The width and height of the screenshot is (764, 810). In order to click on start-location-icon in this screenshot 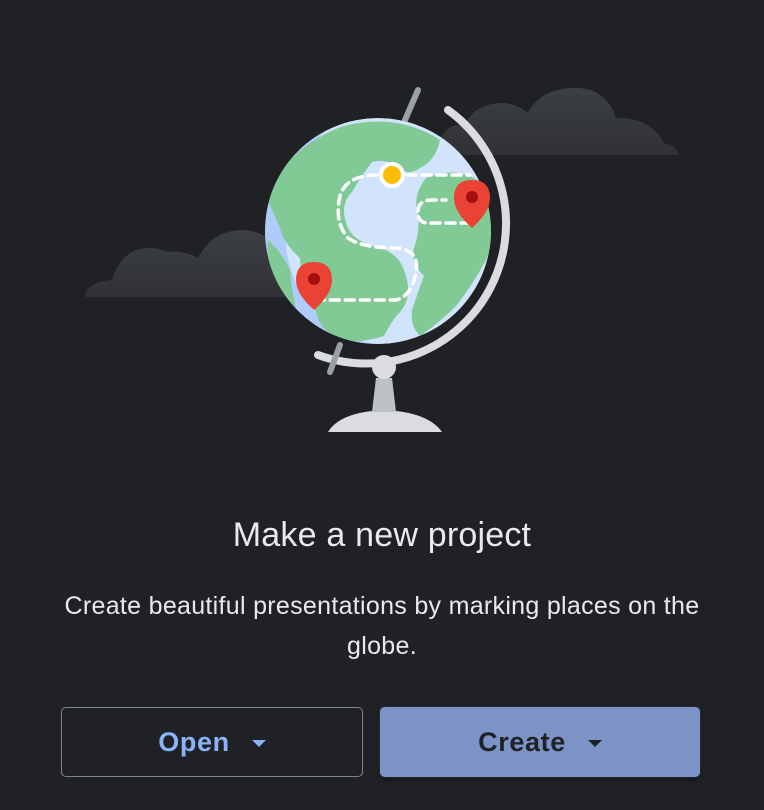, I will do `click(392, 175)`.